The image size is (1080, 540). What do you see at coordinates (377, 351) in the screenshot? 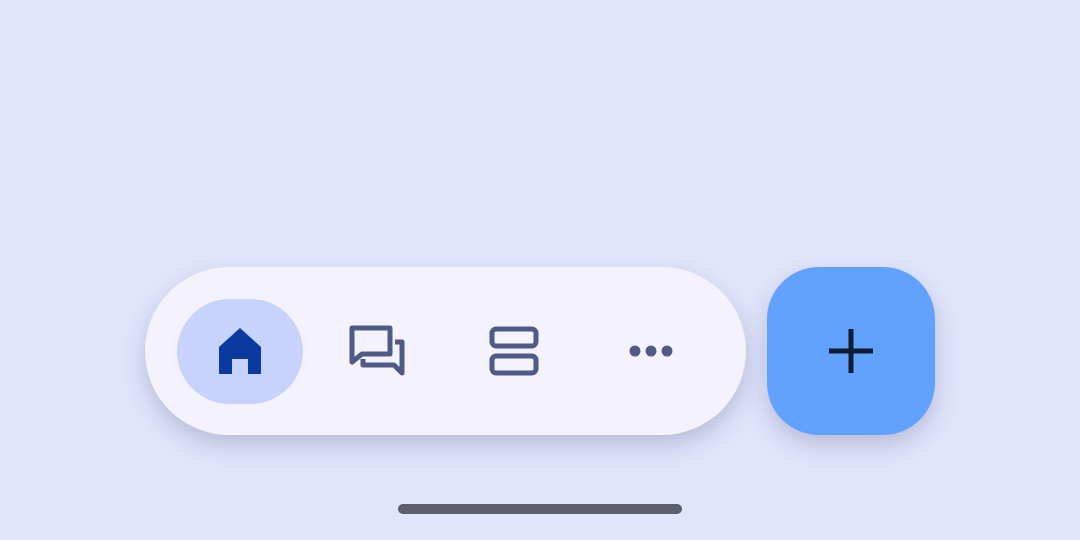
I see `chat-icon` at bounding box center [377, 351].